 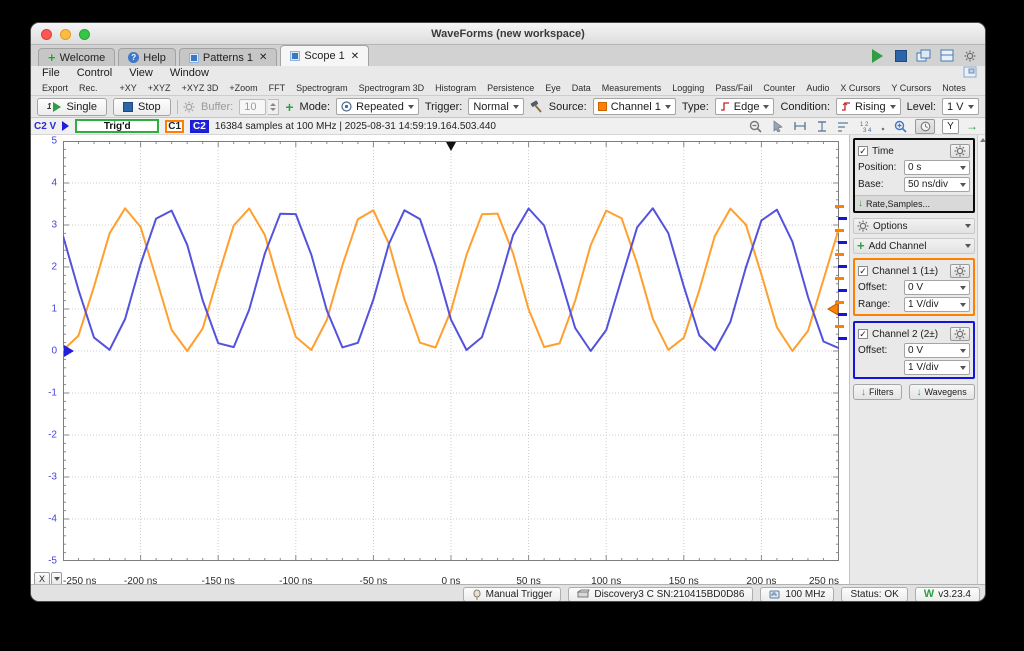 What do you see at coordinates (947, 593) in the screenshot?
I see `version-button: W v3.23.4` at bounding box center [947, 593].